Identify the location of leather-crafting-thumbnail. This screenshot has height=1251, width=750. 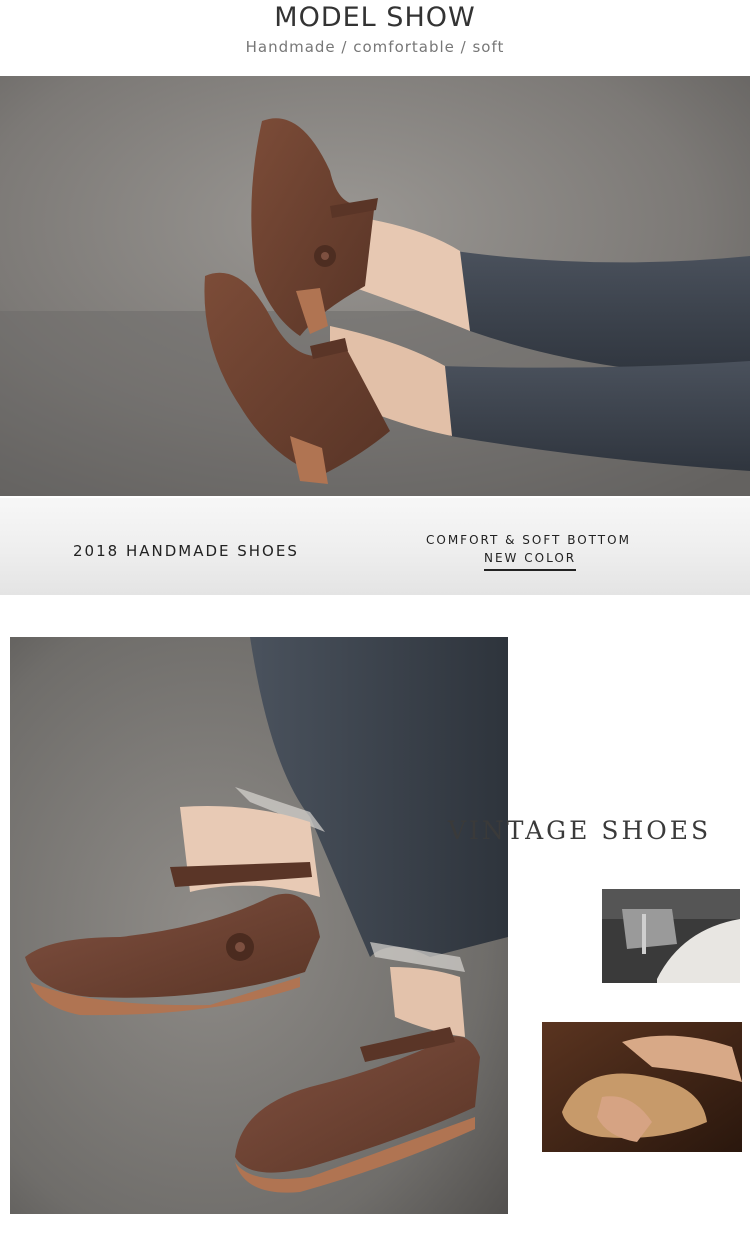
(642, 1087).